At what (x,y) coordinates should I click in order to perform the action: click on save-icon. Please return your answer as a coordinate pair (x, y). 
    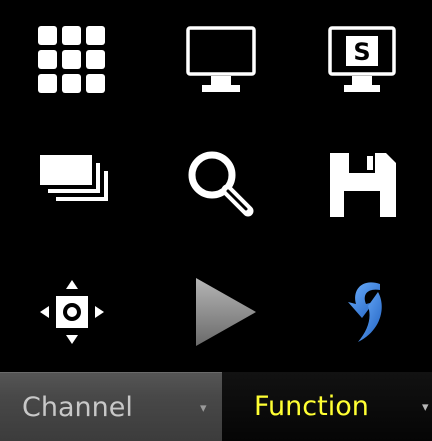
    Looking at the image, I should click on (363, 185).